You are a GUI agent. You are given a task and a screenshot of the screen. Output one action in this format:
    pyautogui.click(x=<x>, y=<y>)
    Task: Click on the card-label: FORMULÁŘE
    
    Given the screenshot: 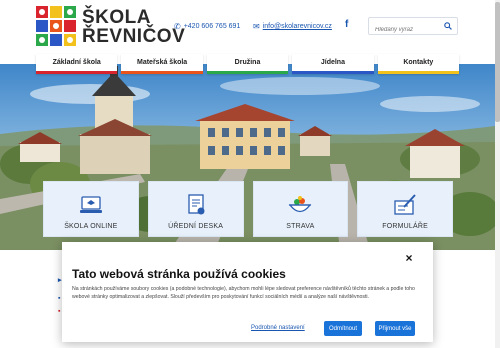 What is the action you would take?
    pyautogui.click(x=405, y=226)
    